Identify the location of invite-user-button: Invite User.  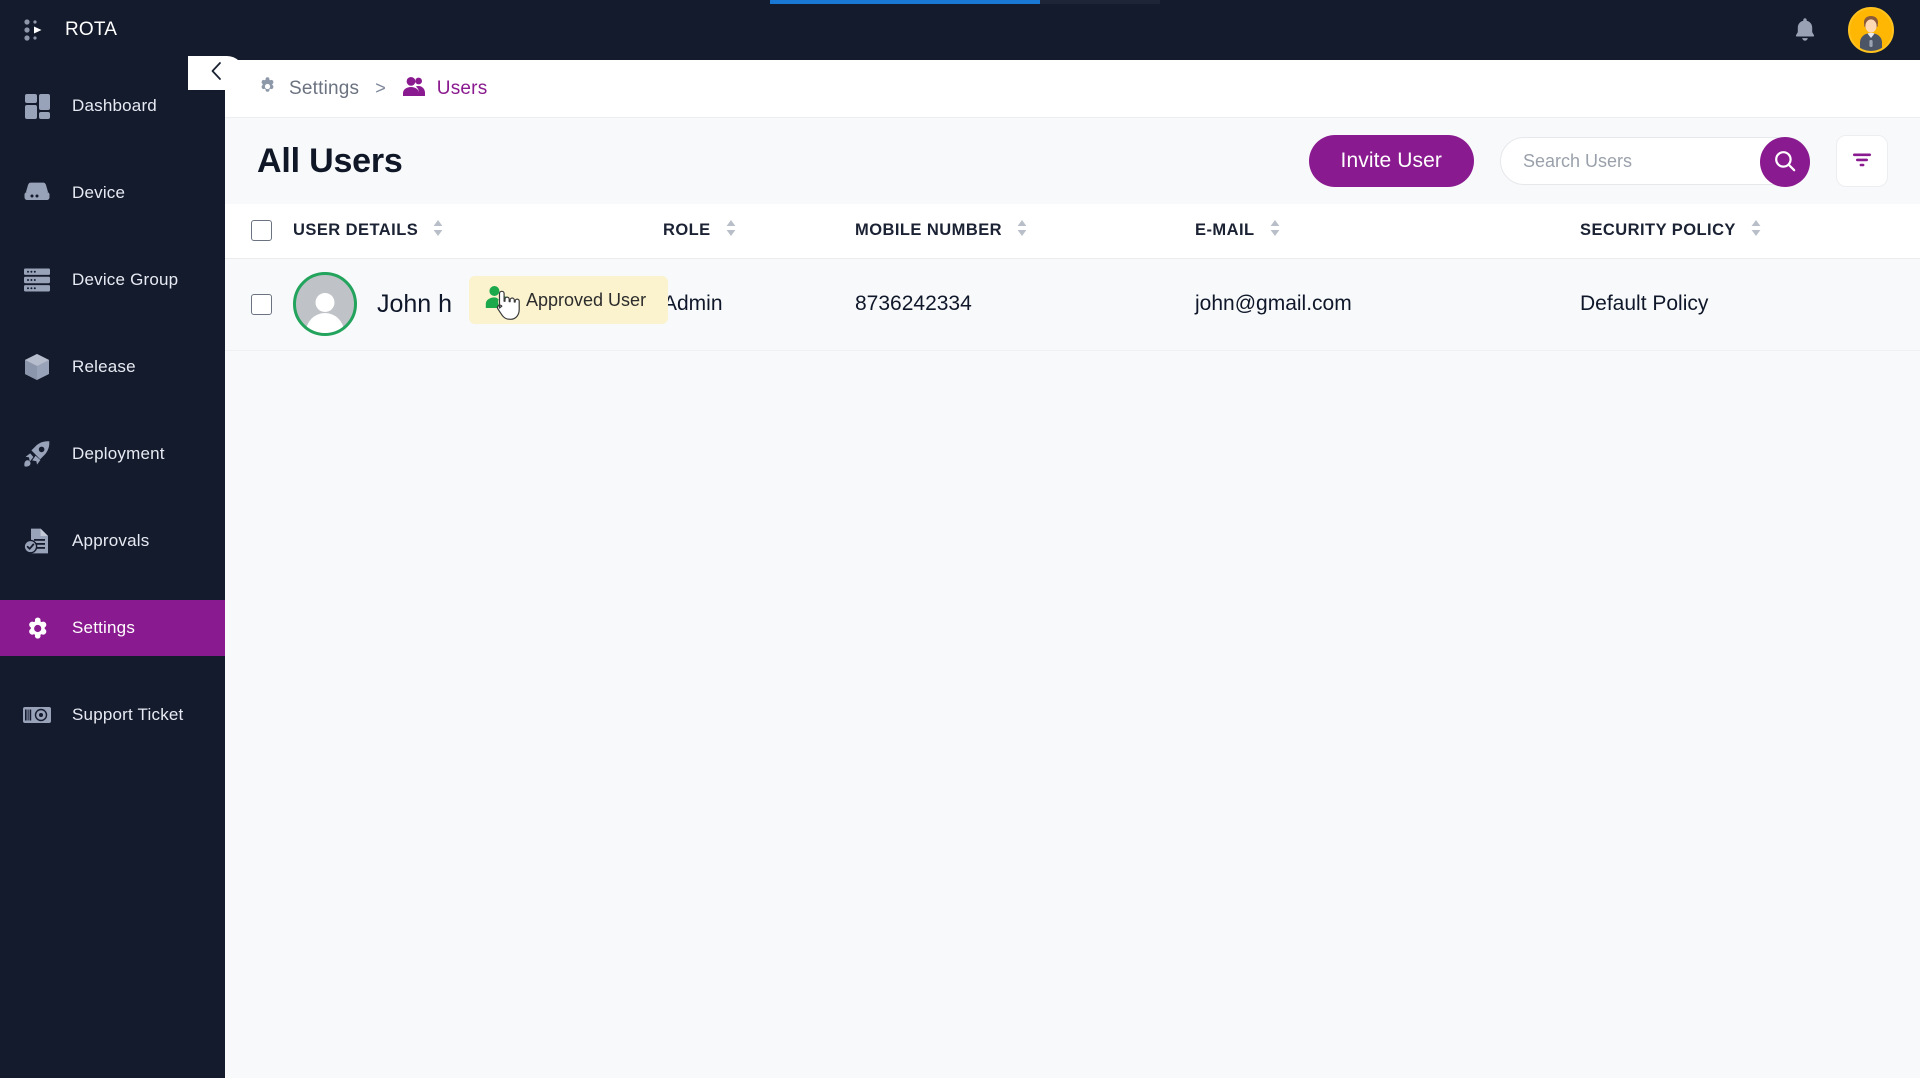
(1391, 161).